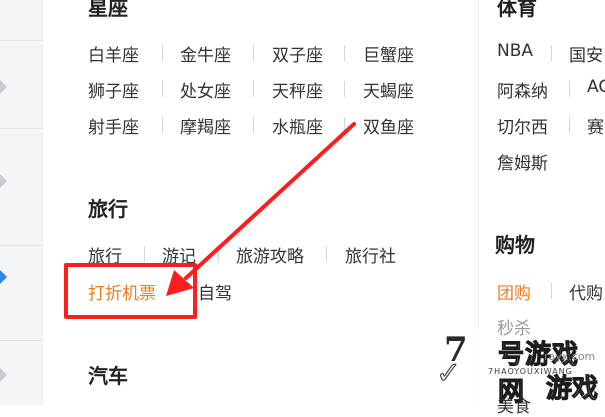 The image size is (605, 417). What do you see at coordinates (448, 374) in the screenshot?
I see `watermark-logo-icon: ✓` at bounding box center [448, 374].